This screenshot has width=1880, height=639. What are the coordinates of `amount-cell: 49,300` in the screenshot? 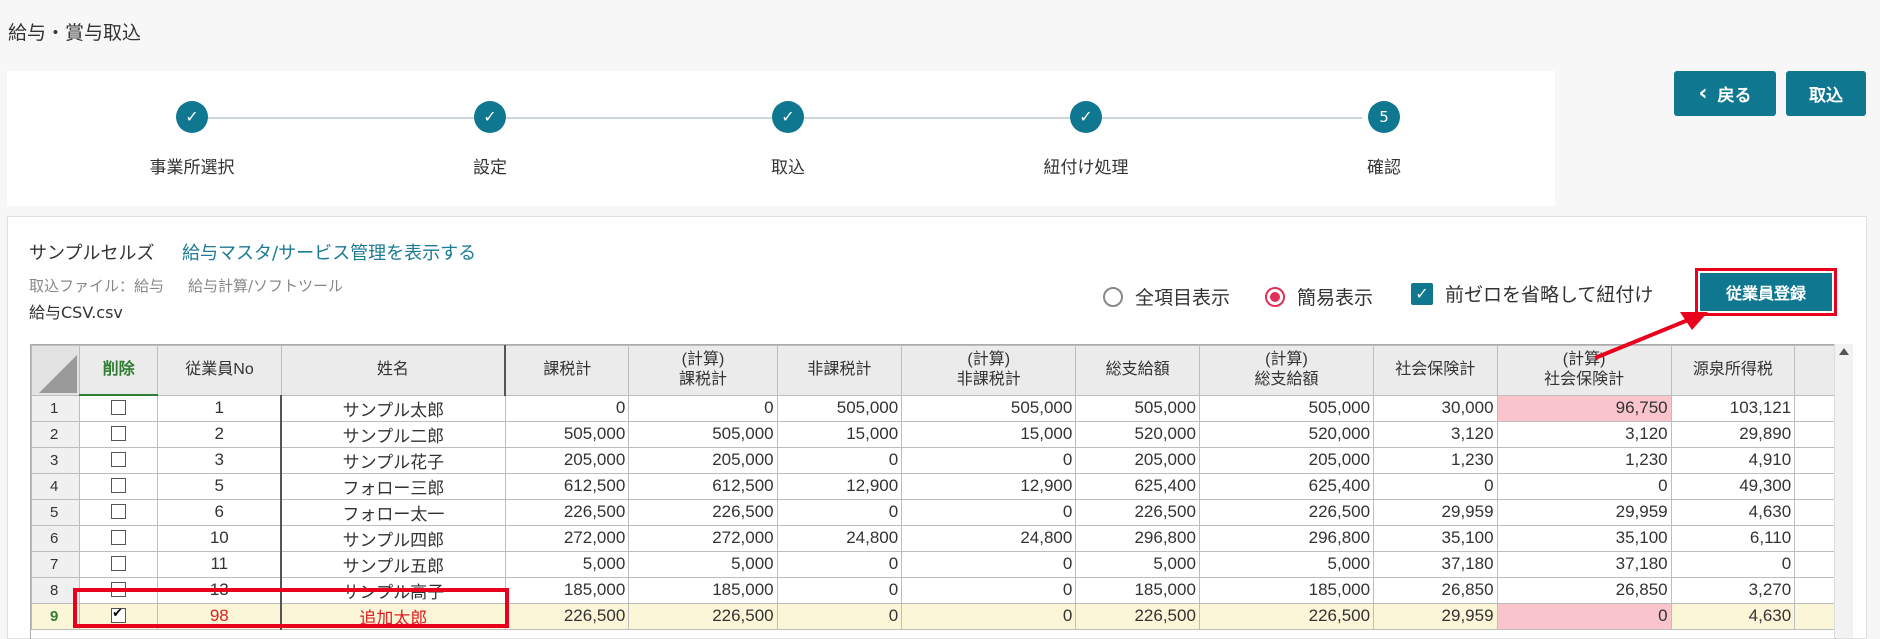 It's located at (1733, 486).